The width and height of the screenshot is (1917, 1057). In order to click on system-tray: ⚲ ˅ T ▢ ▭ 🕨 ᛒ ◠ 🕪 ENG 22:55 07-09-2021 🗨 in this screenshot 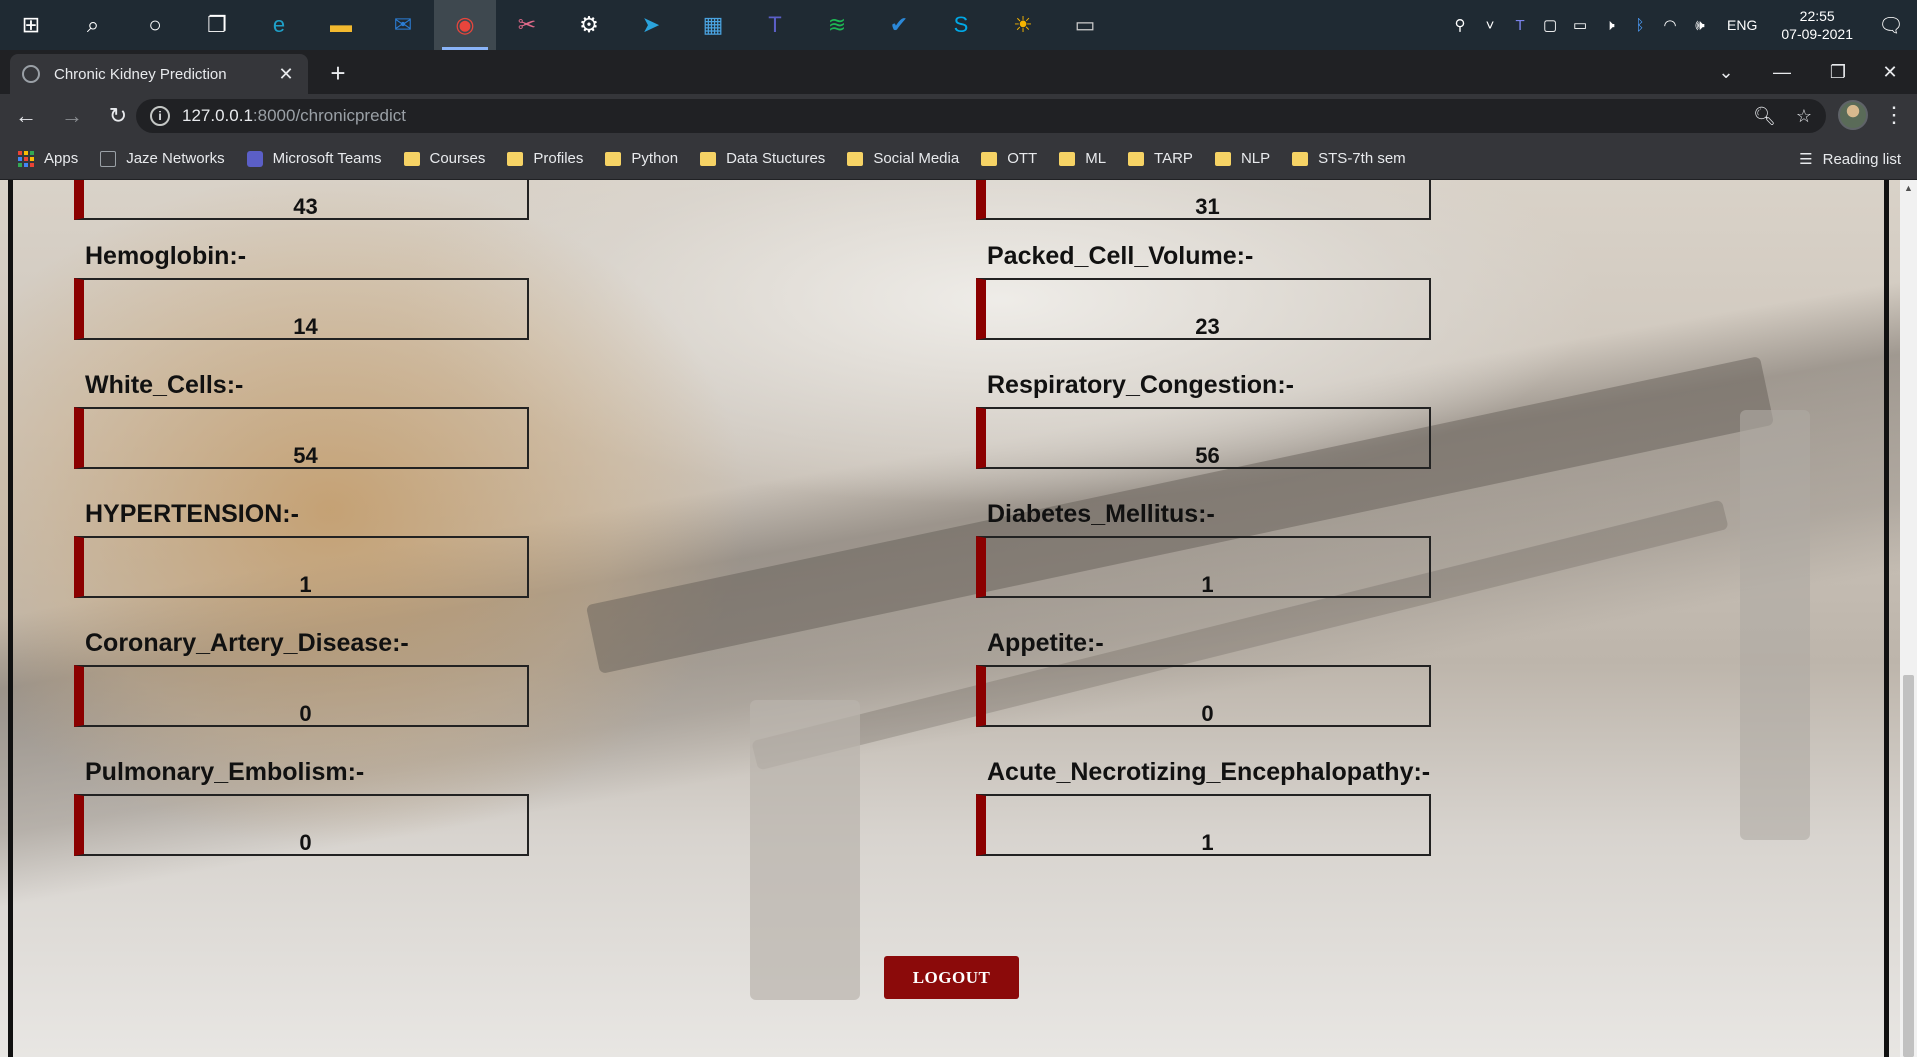, I will do `click(1681, 25)`.